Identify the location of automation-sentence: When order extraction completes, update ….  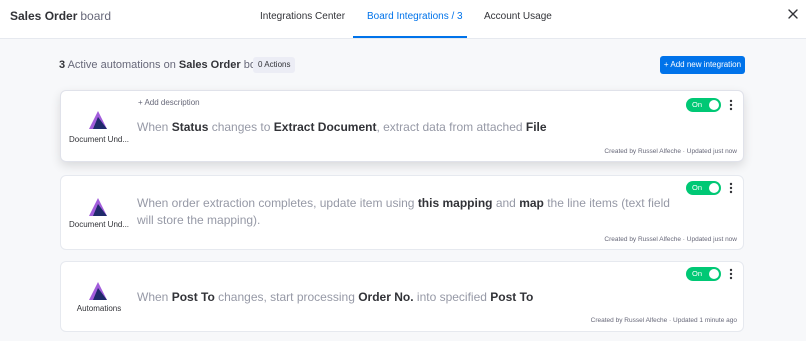
(407, 212).